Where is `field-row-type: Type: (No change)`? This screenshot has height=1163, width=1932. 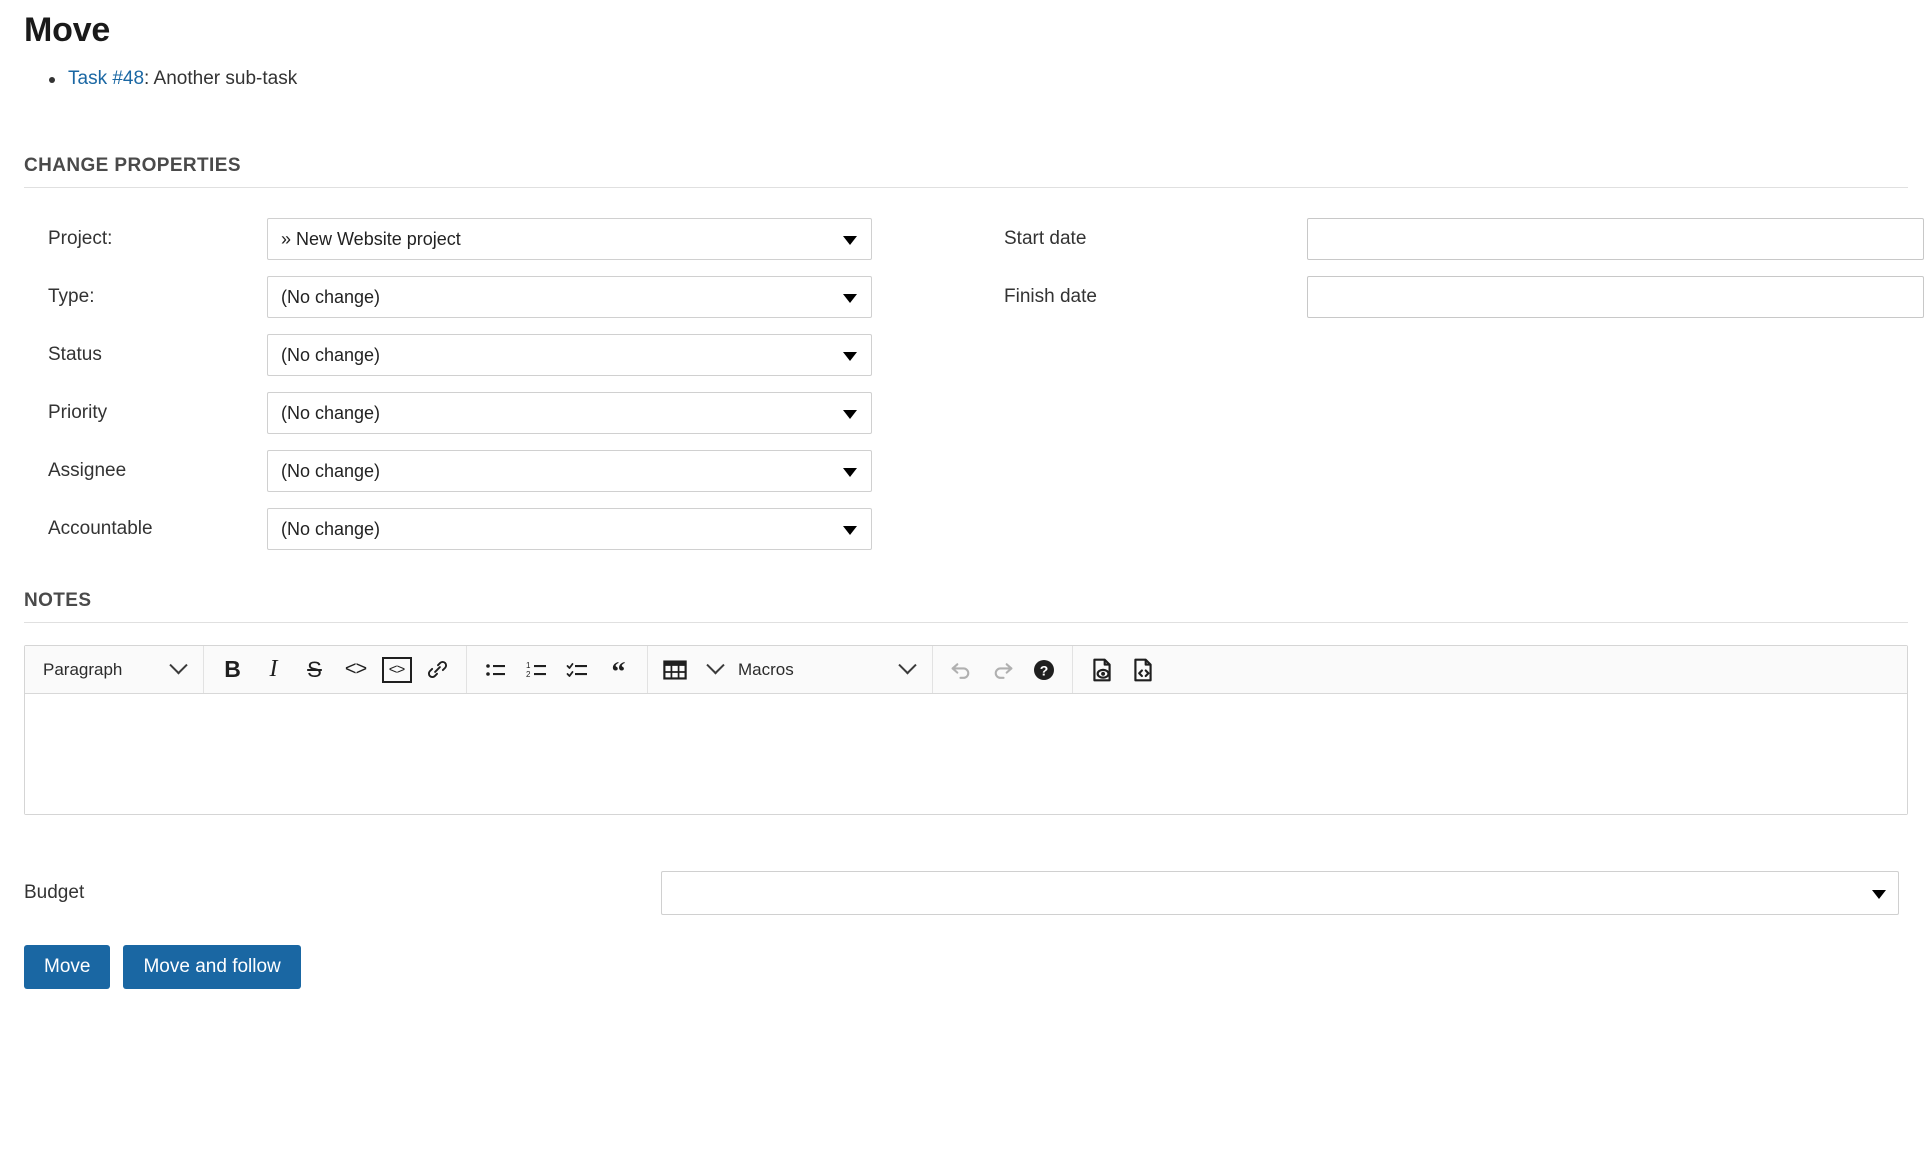 field-row-type: Type: (No change) is located at coordinates (494, 297).